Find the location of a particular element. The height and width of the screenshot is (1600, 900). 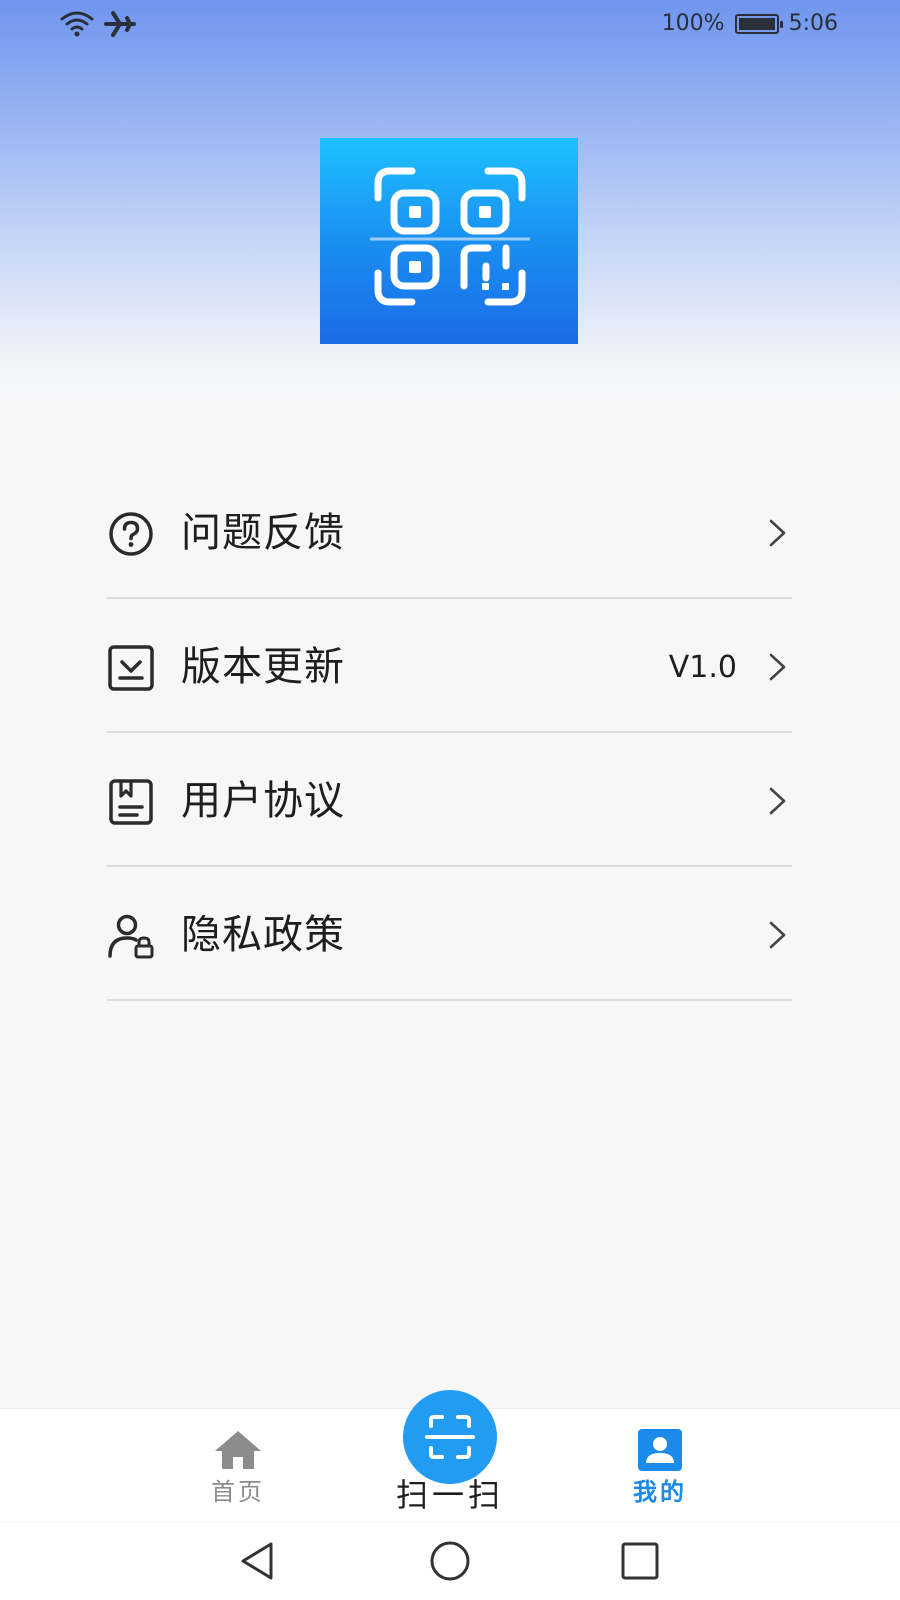

version-value: V1.0 is located at coordinates (702, 667).